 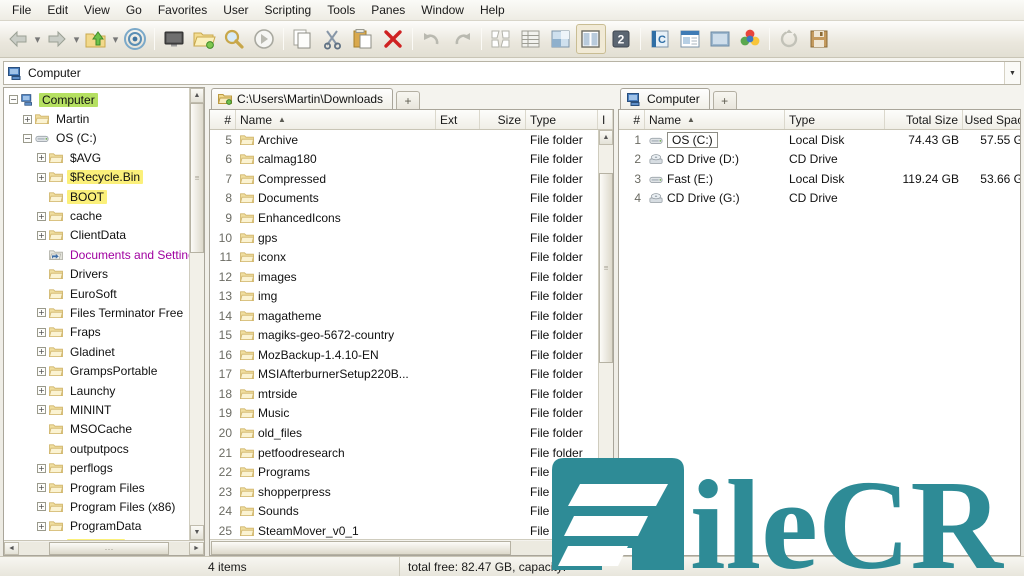 What do you see at coordinates (109, 548) in the screenshot?
I see `tree-hscroll-thumb` at bounding box center [109, 548].